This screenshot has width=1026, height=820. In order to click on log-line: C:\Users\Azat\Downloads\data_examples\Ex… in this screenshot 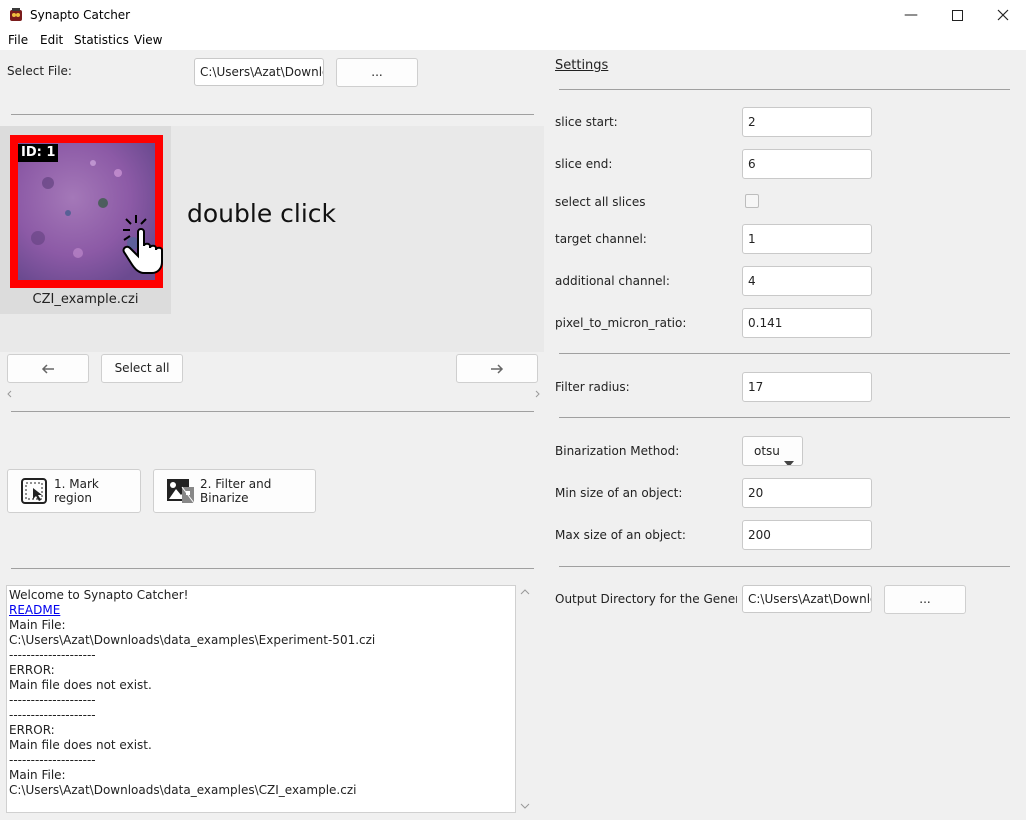, I will do `click(192, 640)`.